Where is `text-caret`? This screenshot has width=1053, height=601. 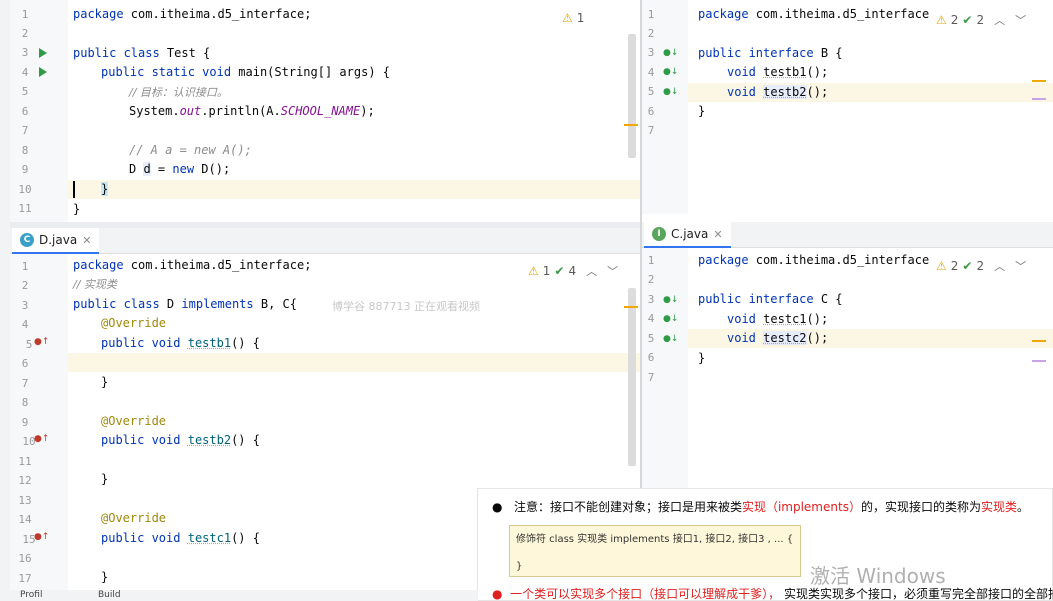
text-caret is located at coordinates (74, 189).